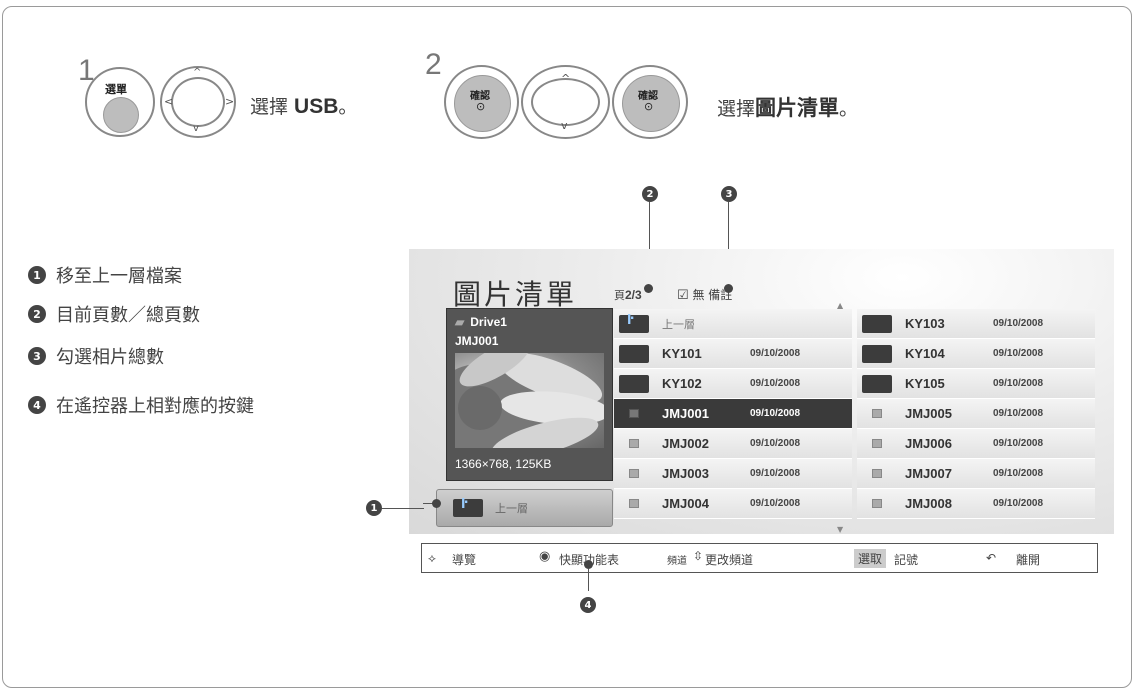  Describe the element at coordinates (733, 354) in the screenshot. I see `list-item: KY101 09/10/2008` at that location.